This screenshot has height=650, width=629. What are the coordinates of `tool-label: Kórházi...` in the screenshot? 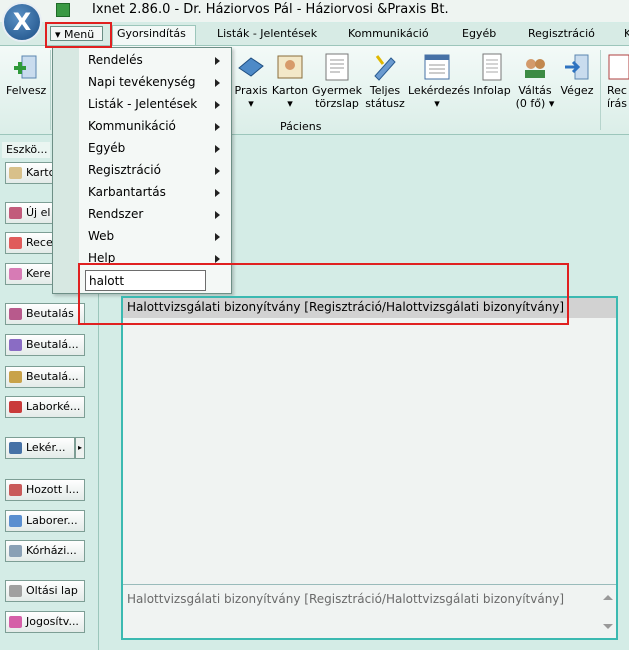 It's located at (51, 550).